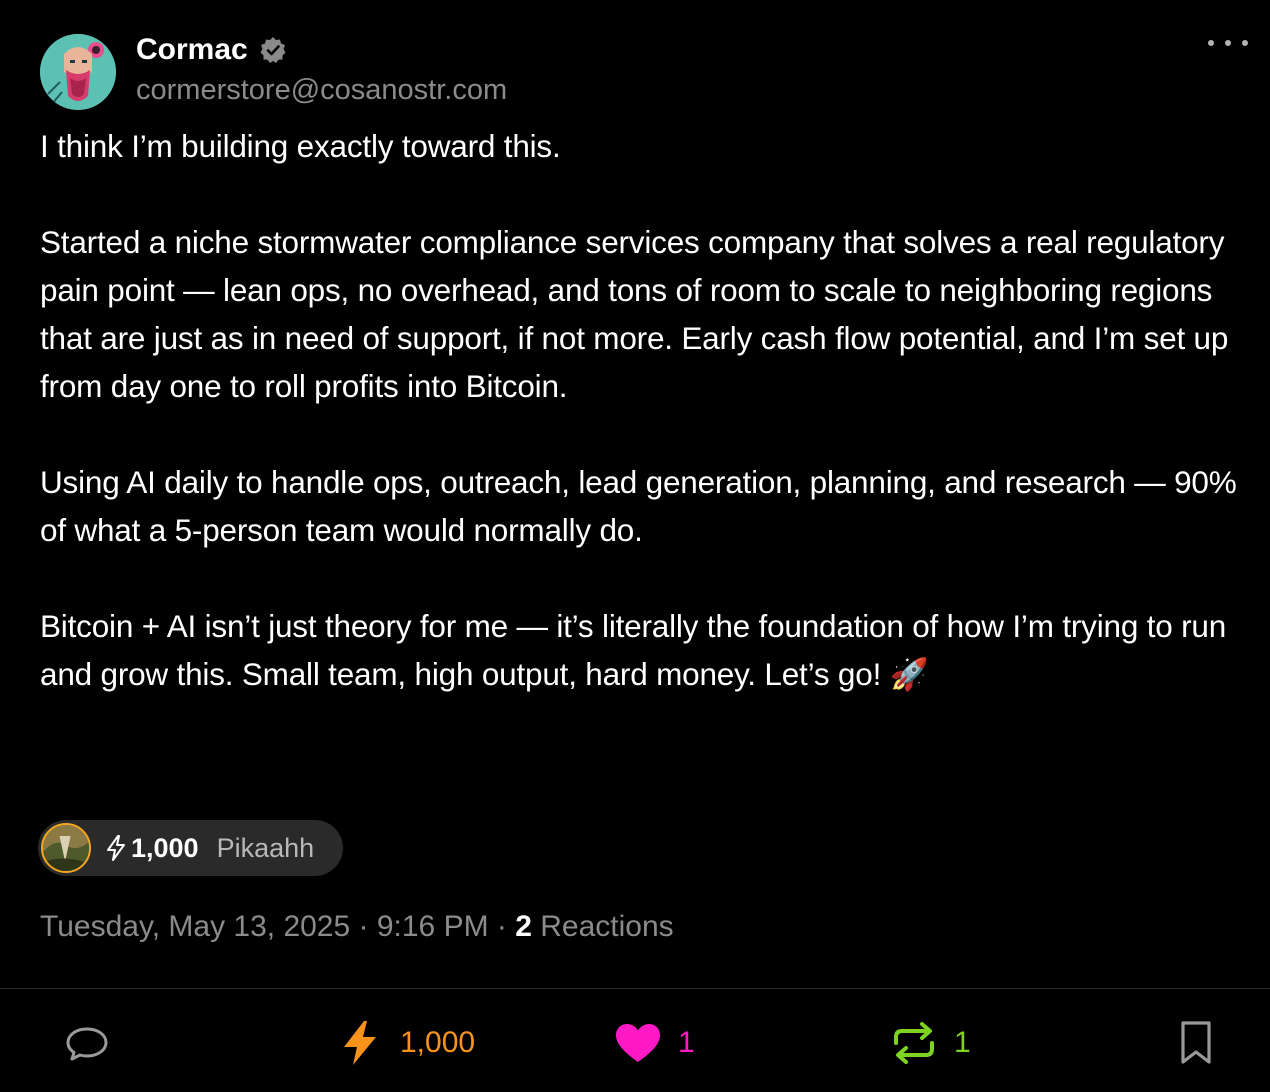 The height and width of the screenshot is (1092, 1270). What do you see at coordinates (523, 926) in the screenshot?
I see `reactions-count: 2` at bounding box center [523, 926].